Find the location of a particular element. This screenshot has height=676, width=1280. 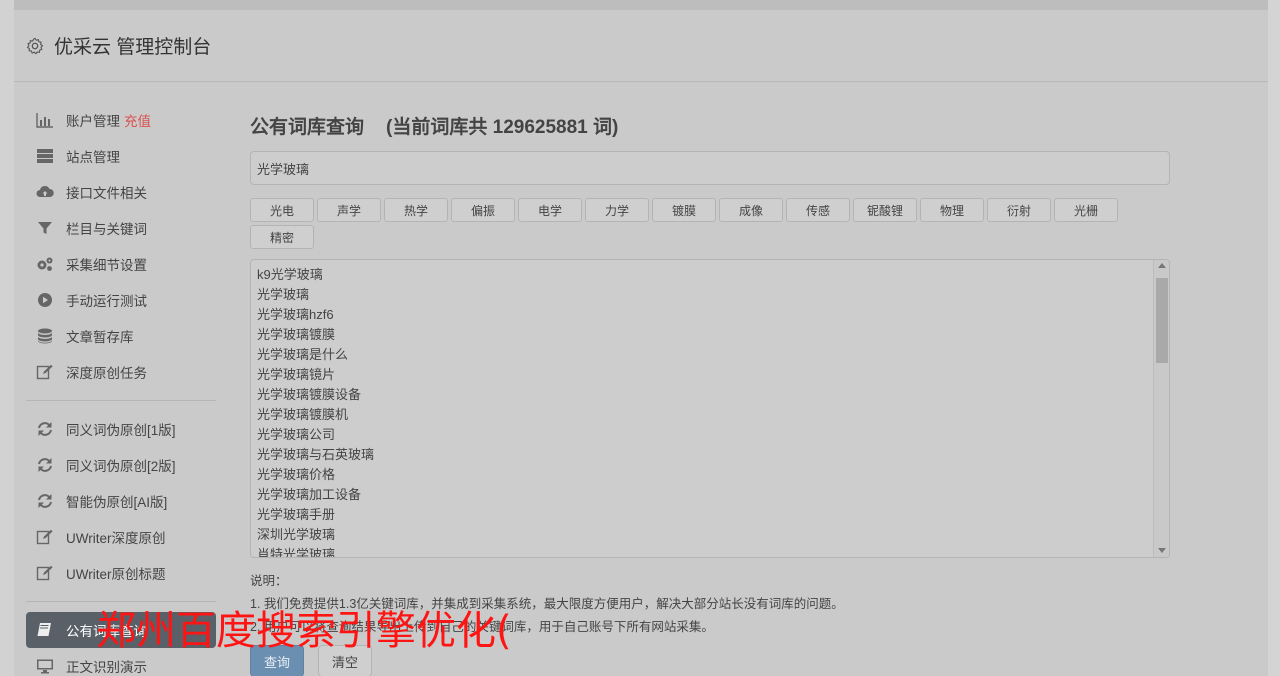

sidebar-item-sites: 站点管理 is located at coordinates (121, 156).